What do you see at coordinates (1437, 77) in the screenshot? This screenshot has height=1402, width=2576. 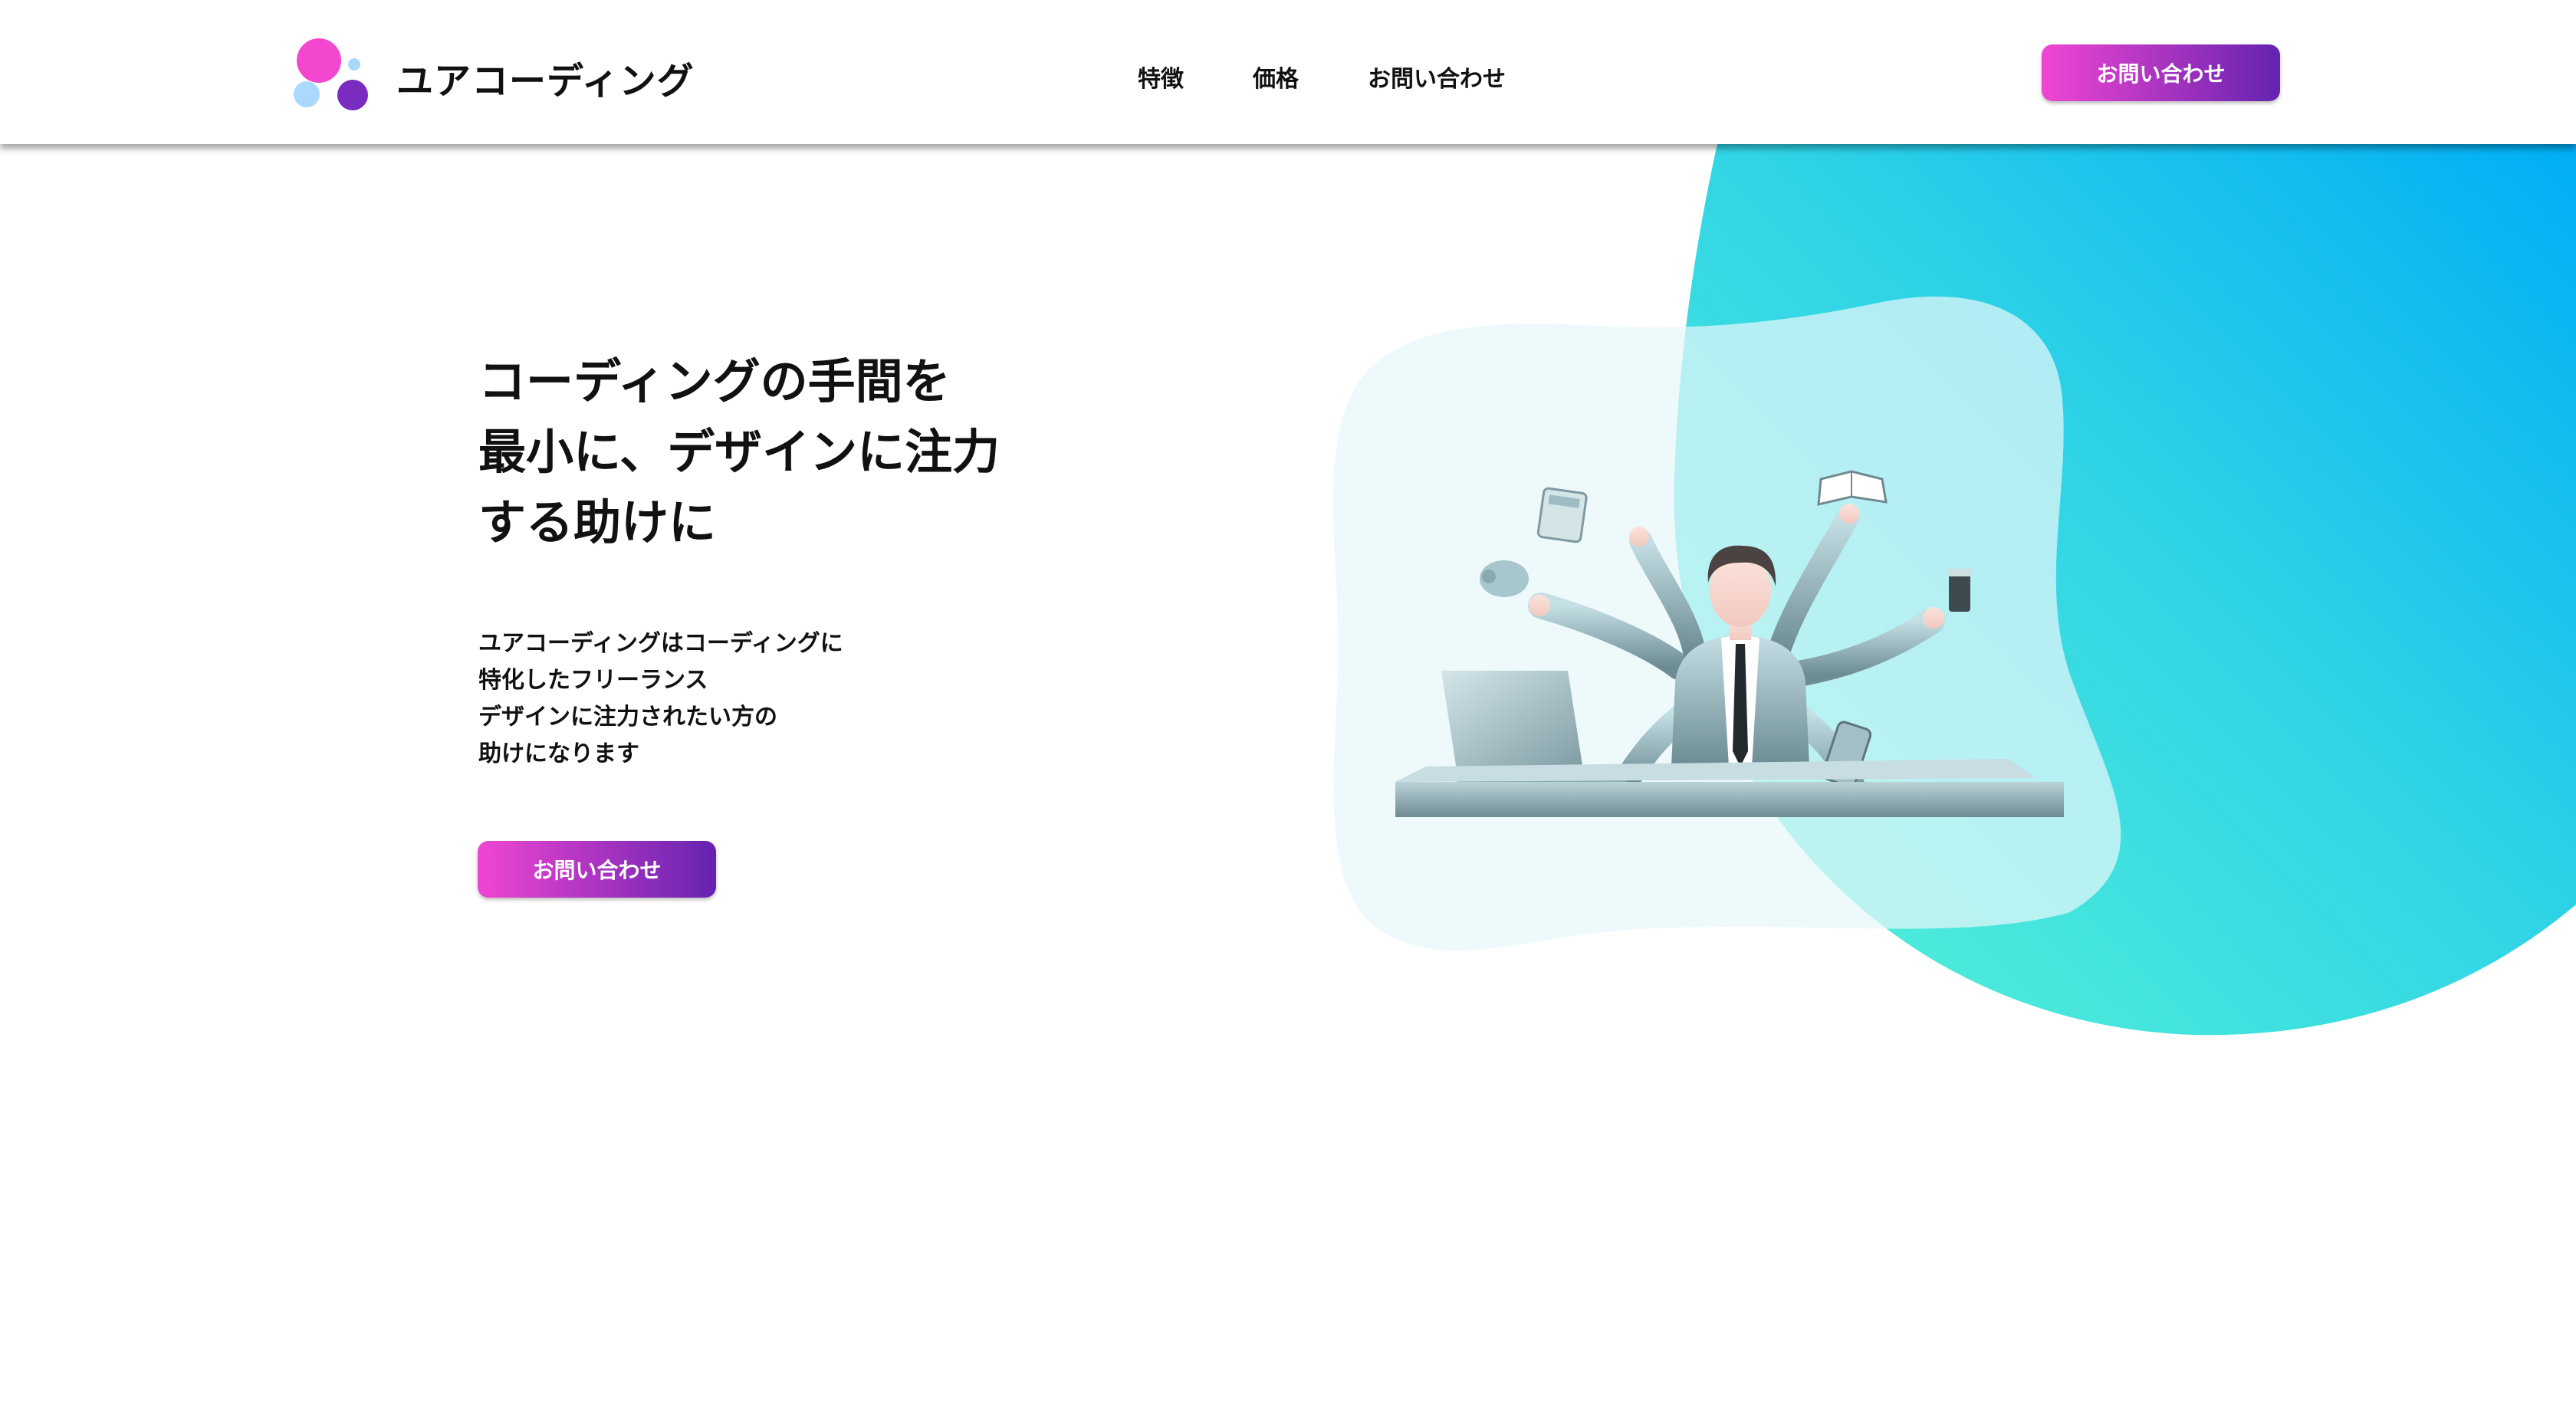 I see `nav-contact: お問い合わせ` at bounding box center [1437, 77].